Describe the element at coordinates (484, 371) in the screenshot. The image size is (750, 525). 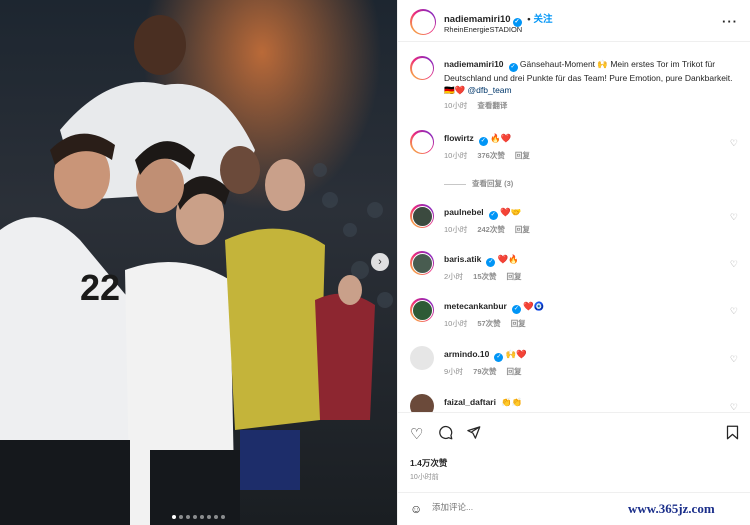
I see `comment-likes: 79次赞` at that location.